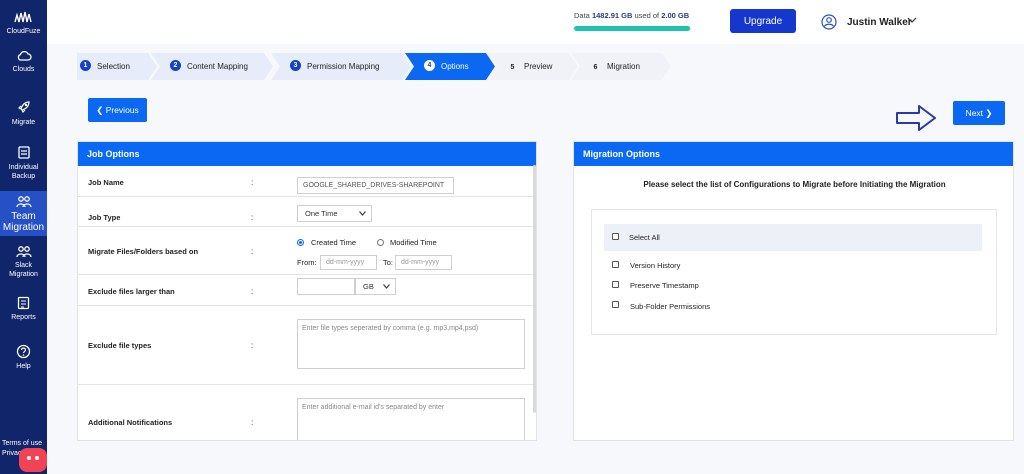 The width and height of the screenshot is (1024, 474). What do you see at coordinates (23, 172) in the screenshot?
I see `sidebar-item-label: Individual Backup` at bounding box center [23, 172].